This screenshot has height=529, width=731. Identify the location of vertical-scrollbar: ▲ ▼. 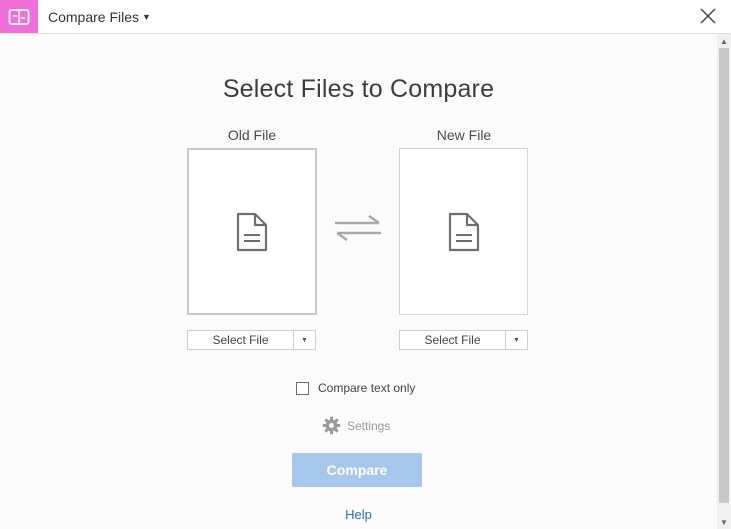
(724, 281).